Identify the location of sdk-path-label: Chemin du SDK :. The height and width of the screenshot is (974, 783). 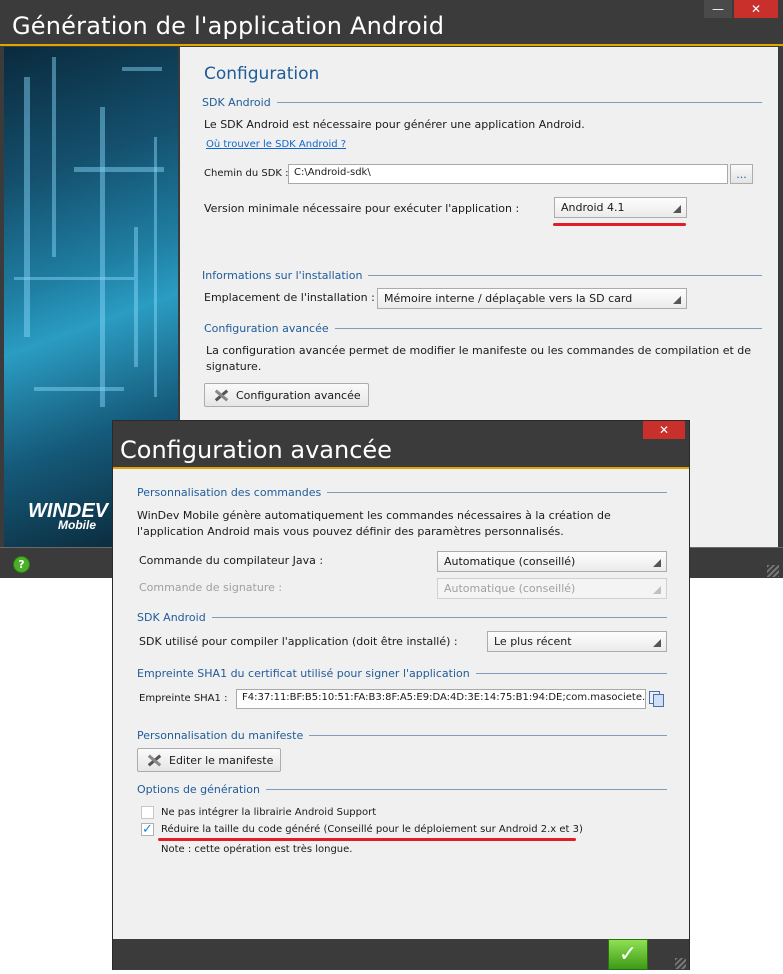
(246, 173).